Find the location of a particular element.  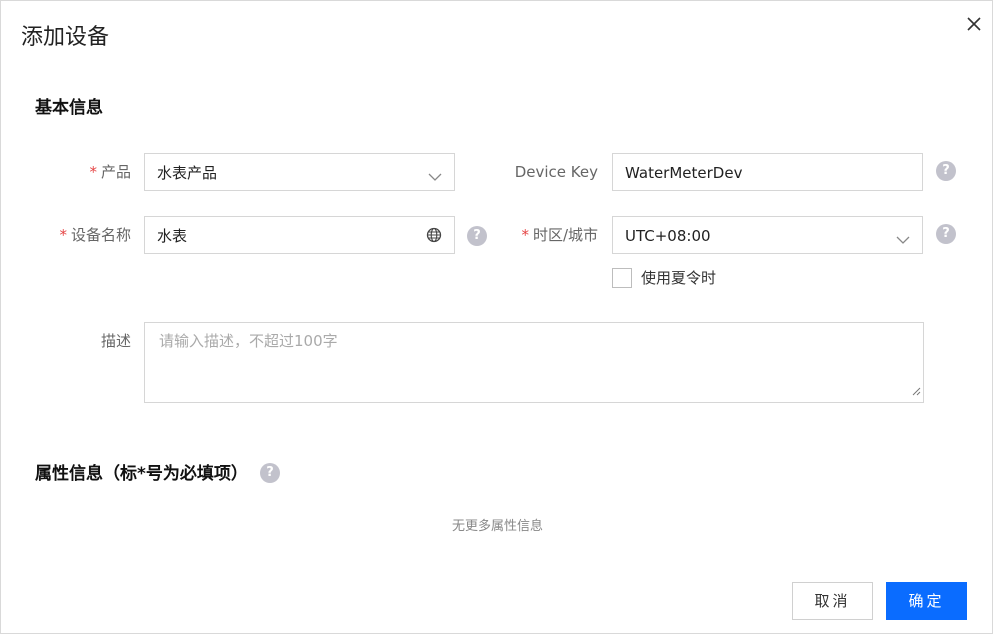

device-key-label: Device Key is located at coordinates (556, 172).